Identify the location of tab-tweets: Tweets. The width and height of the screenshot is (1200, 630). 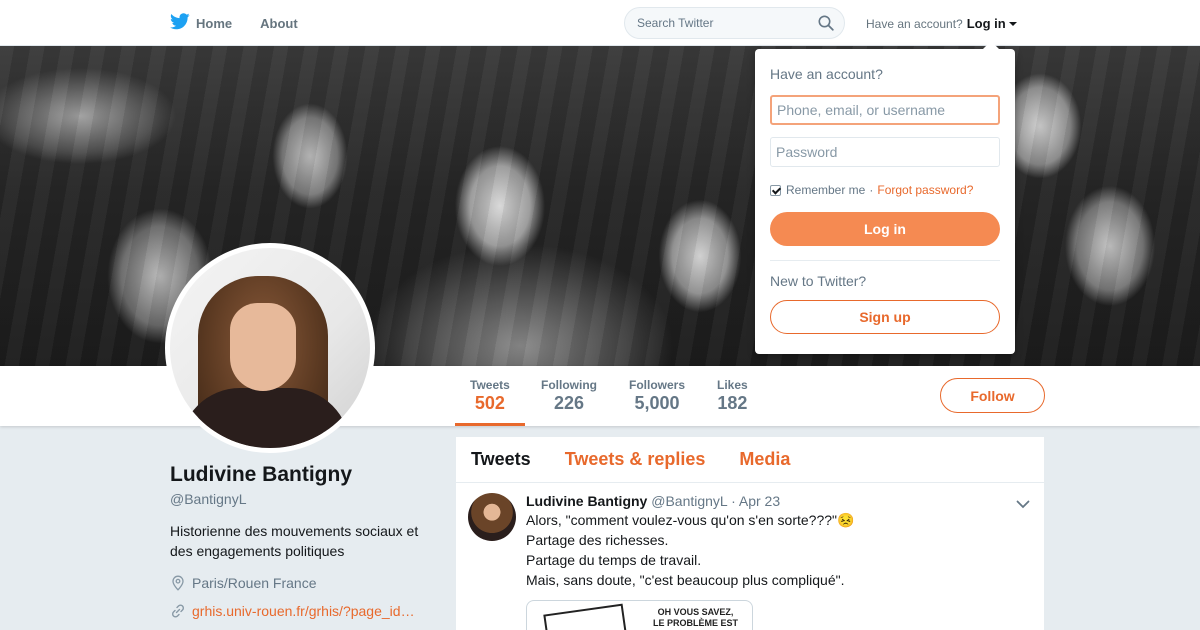
(501, 459).